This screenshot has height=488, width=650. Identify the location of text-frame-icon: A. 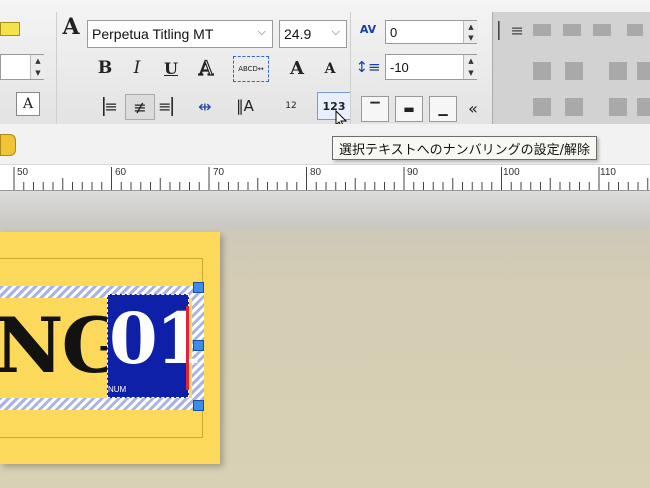
(28, 104).